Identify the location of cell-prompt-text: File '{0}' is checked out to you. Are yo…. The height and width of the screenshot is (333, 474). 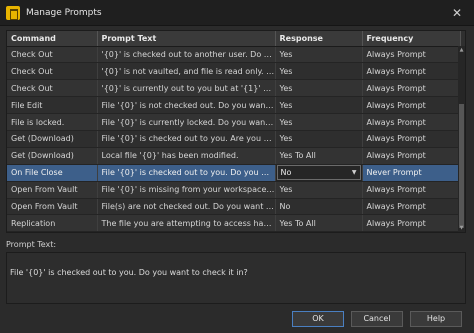
(186, 139).